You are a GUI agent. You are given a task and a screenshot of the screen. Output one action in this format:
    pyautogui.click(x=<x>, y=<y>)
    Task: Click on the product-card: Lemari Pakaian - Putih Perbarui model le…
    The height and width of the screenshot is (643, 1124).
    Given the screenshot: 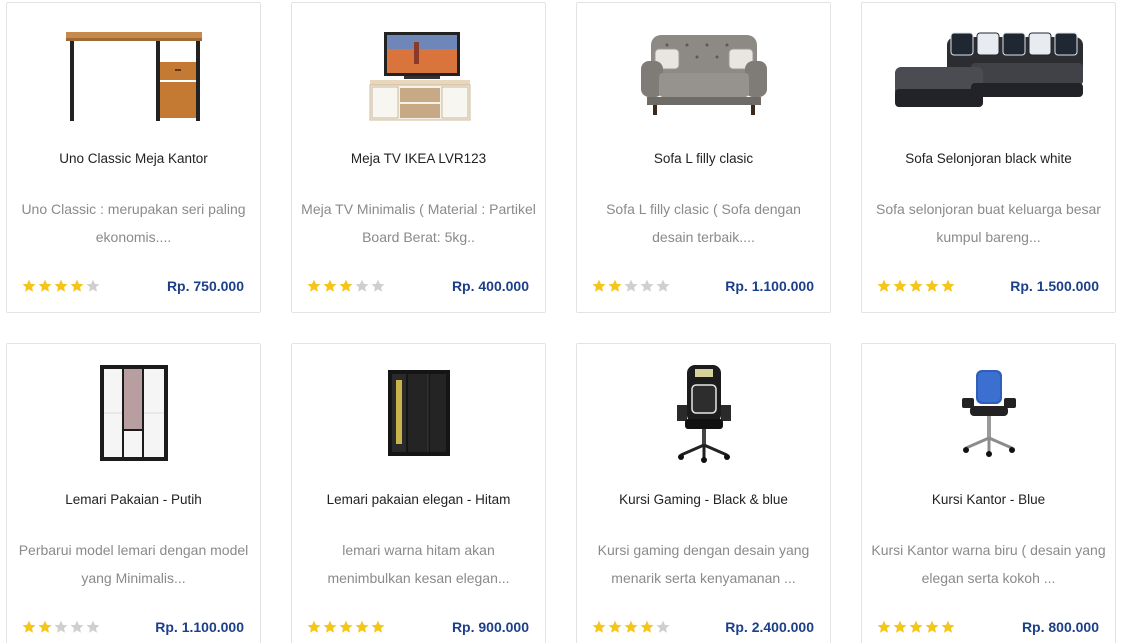 What is the action you would take?
    pyautogui.click(x=133, y=493)
    